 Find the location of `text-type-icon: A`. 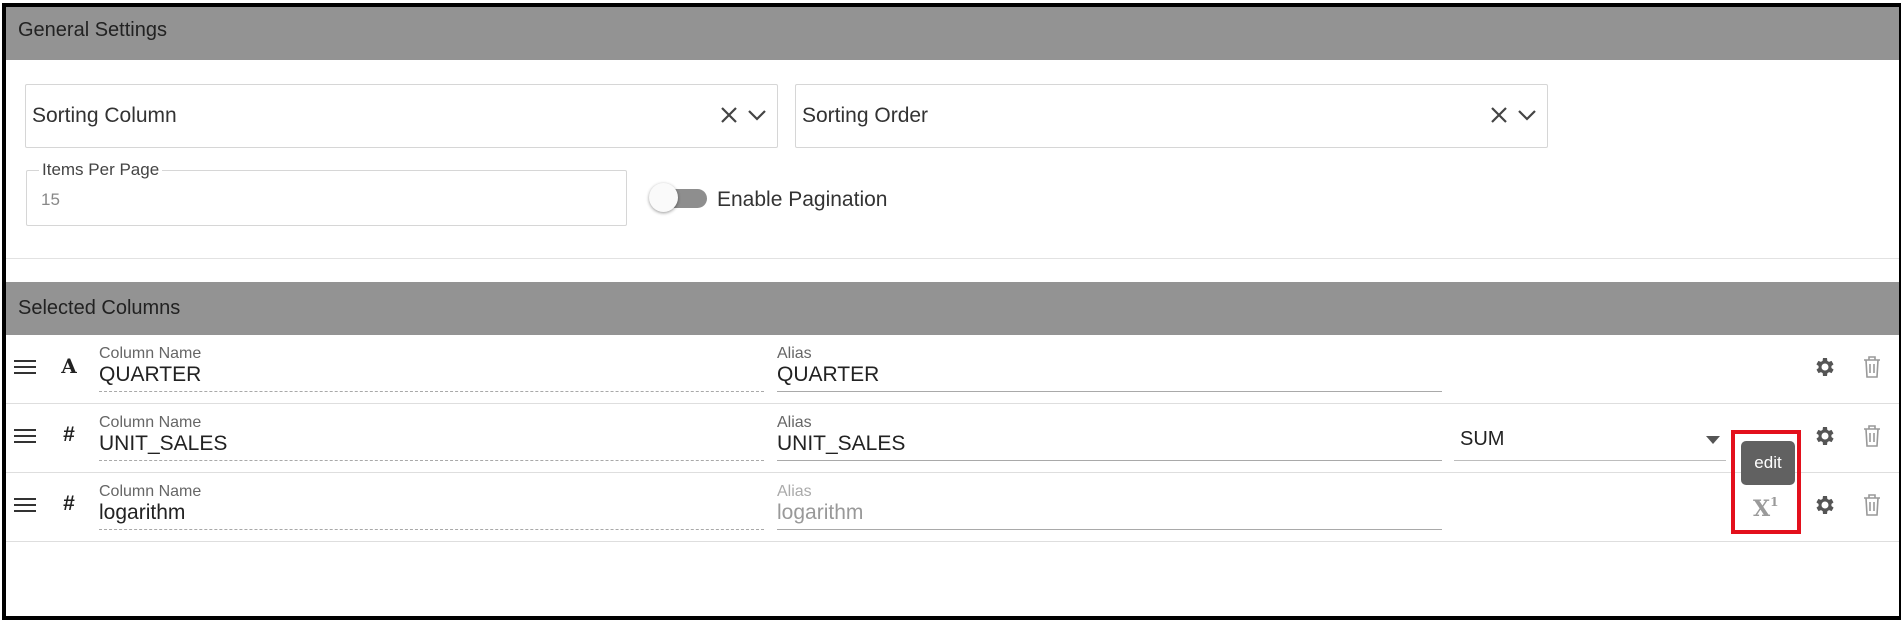

text-type-icon: A is located at coordinates (69, 366).